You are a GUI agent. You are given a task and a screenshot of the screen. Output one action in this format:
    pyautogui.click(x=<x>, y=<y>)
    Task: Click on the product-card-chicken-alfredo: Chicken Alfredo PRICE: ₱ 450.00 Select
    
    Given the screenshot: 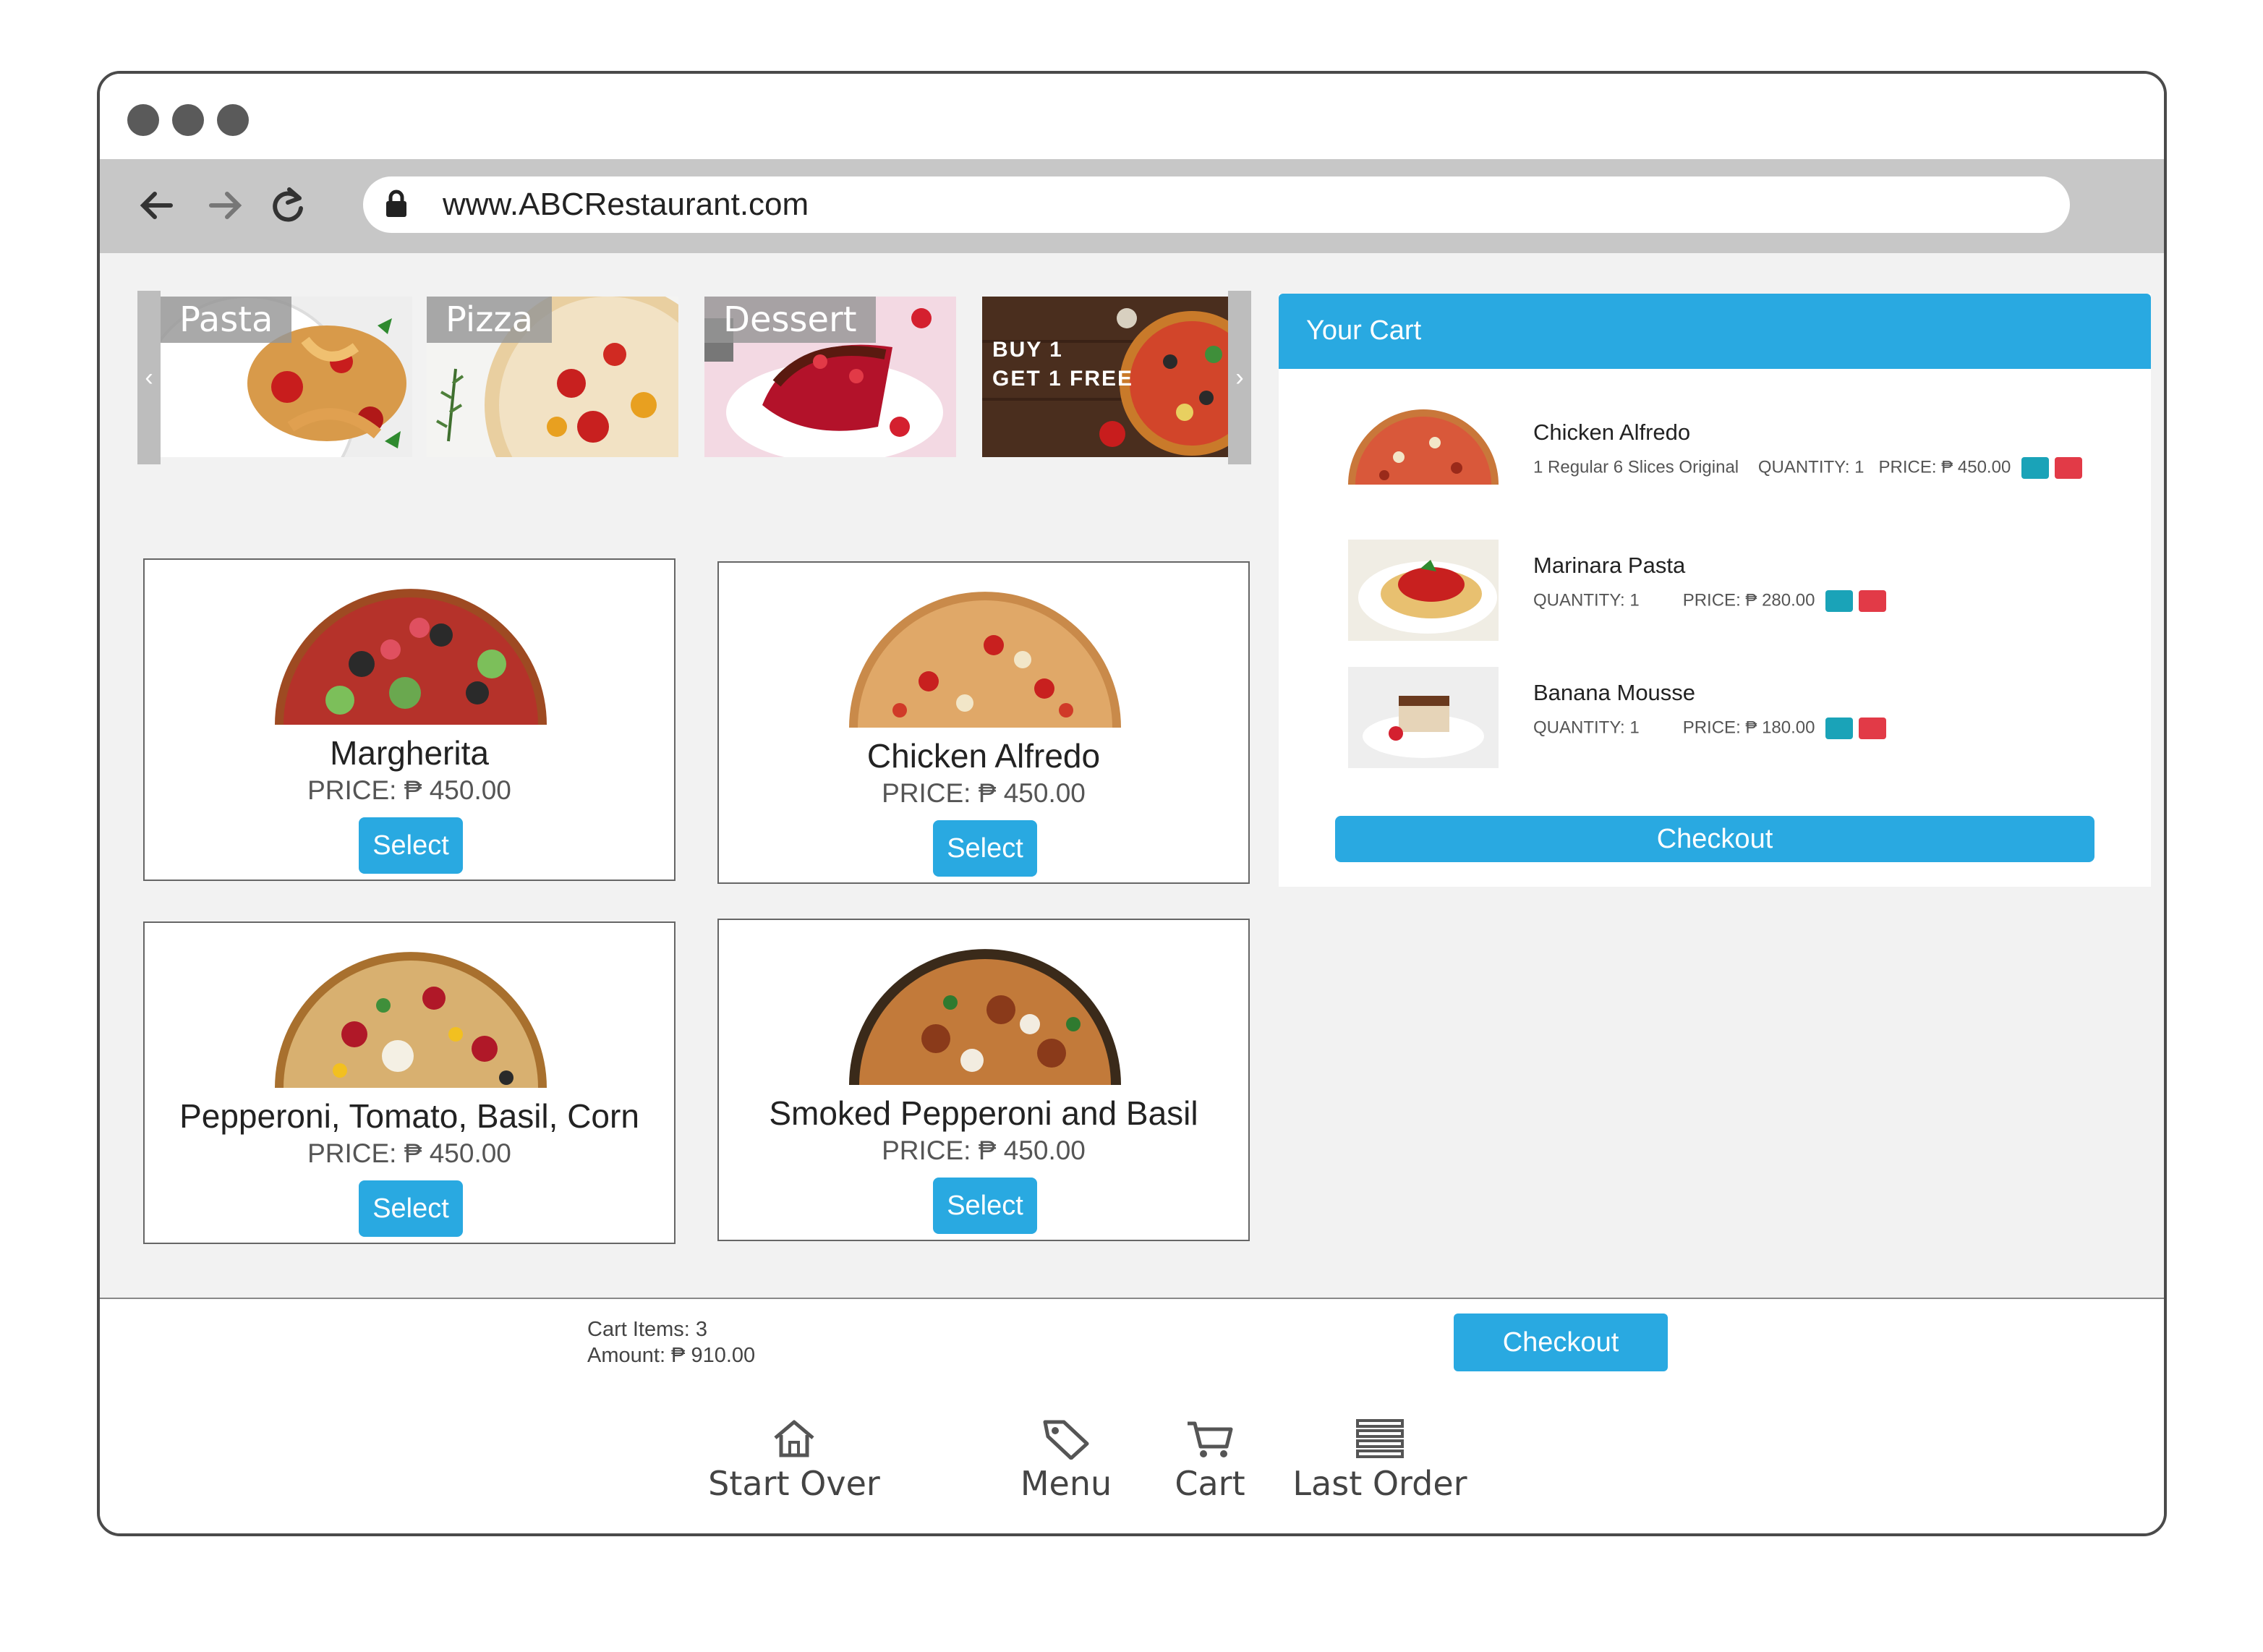 What is the action you would take?
    pyautogui.click(x=984, y=722)
    